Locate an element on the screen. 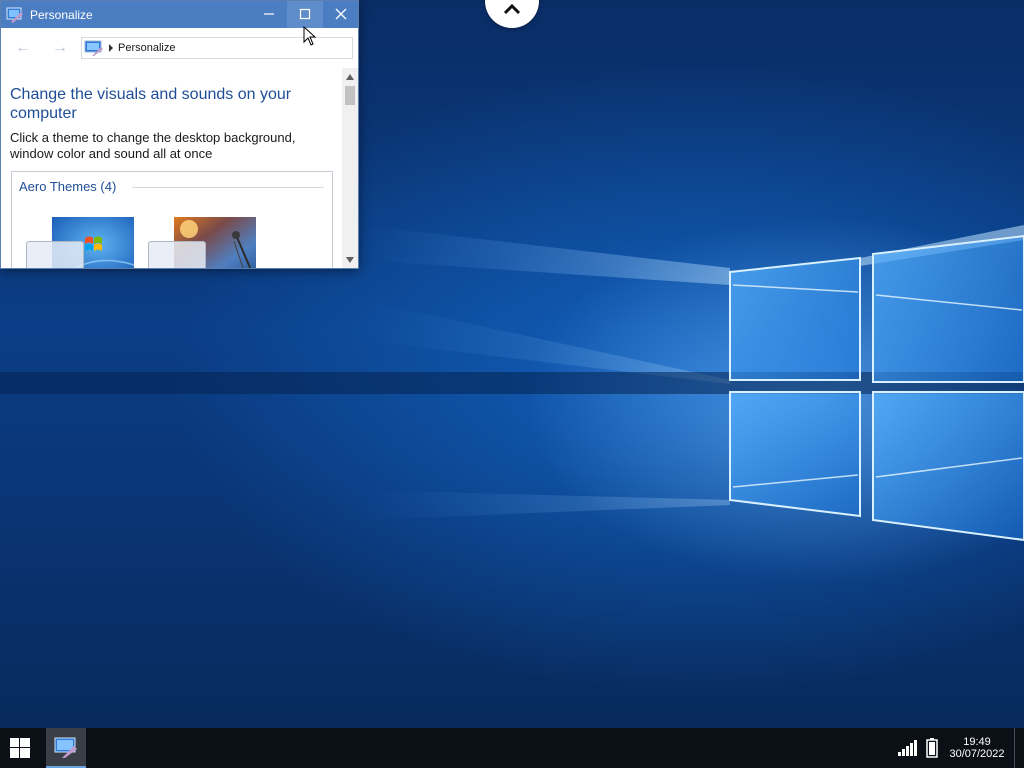  signal-strength-icon is located at coordinates (908, 748).